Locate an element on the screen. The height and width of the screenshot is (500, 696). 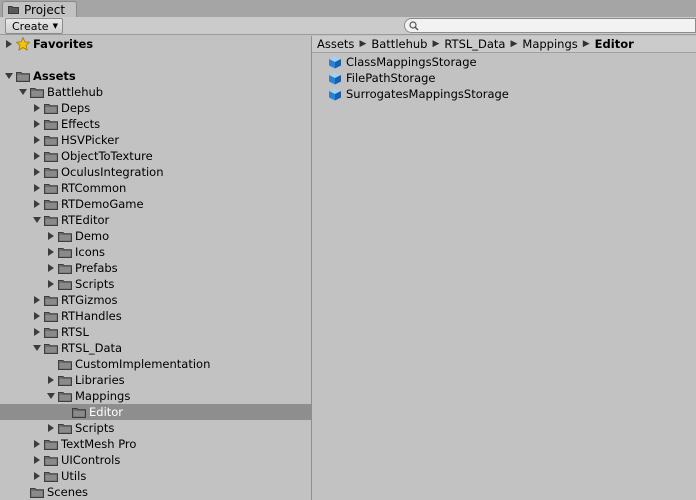
tree-item-customimplementation: CustomImplementation is located at coordinates (155, 364).